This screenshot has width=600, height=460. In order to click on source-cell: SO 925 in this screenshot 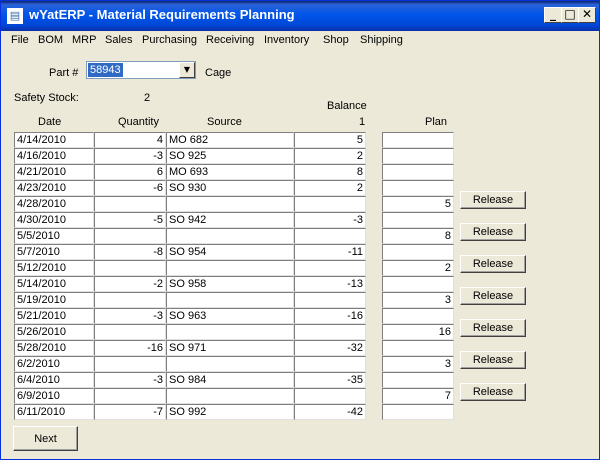, I will do `click(230, 156)`.